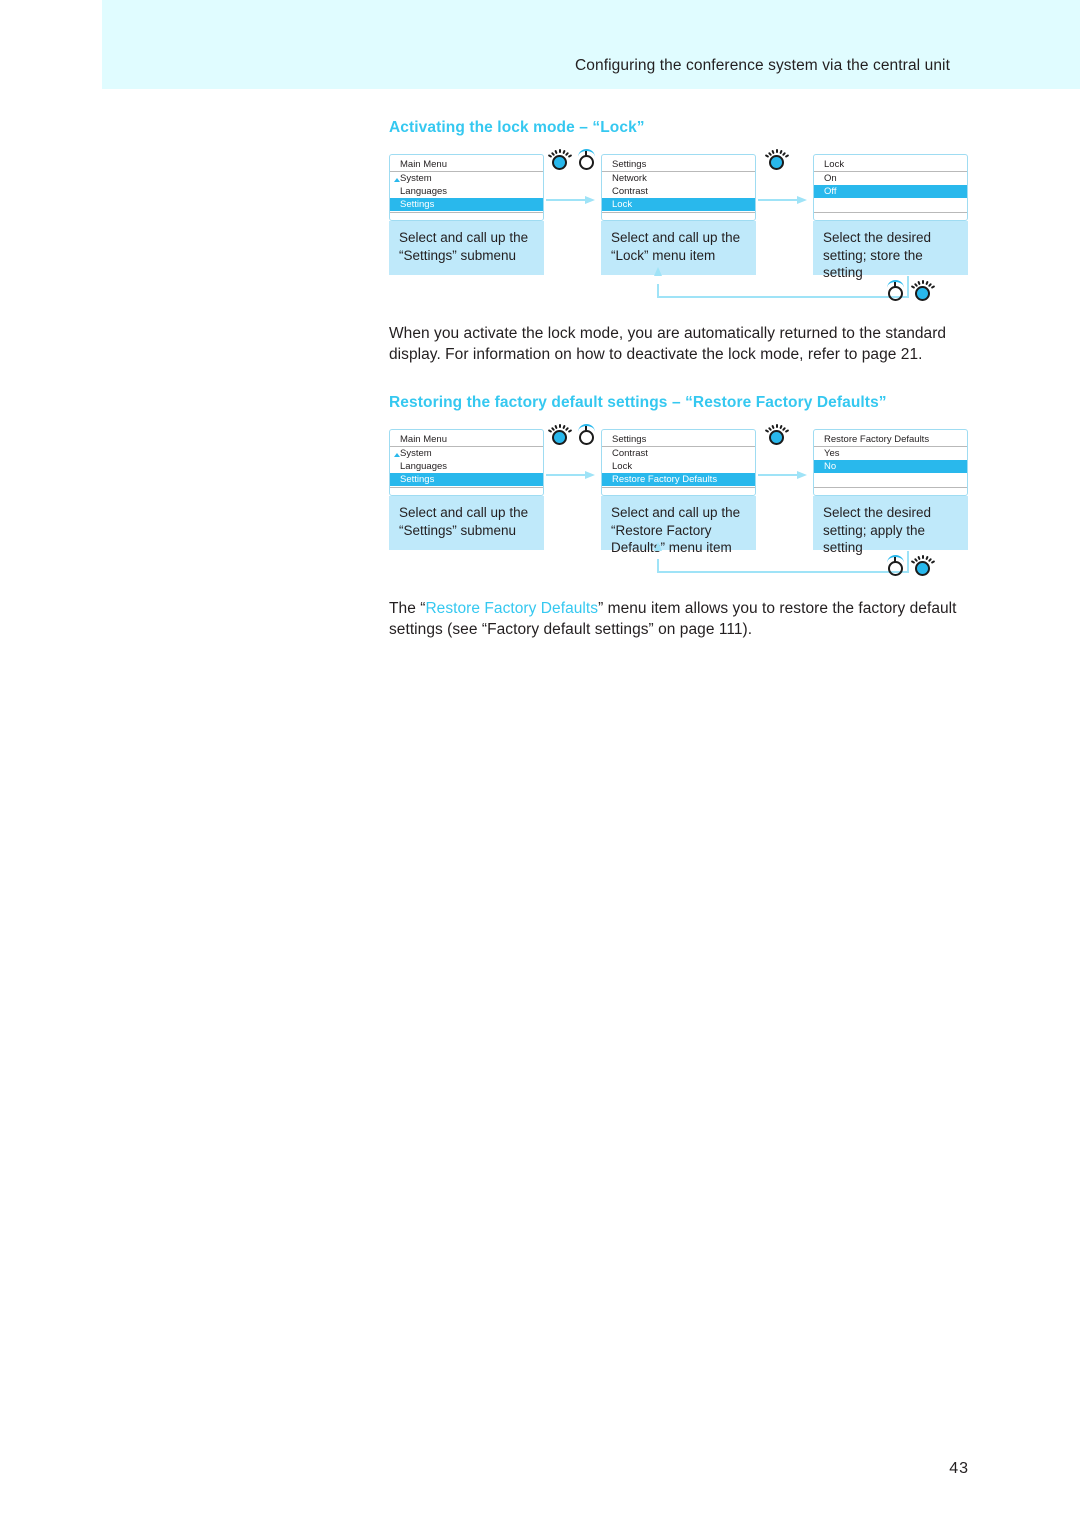  I want to click on device-screen: Settings Network Contrast Lock, so click(678, 187).